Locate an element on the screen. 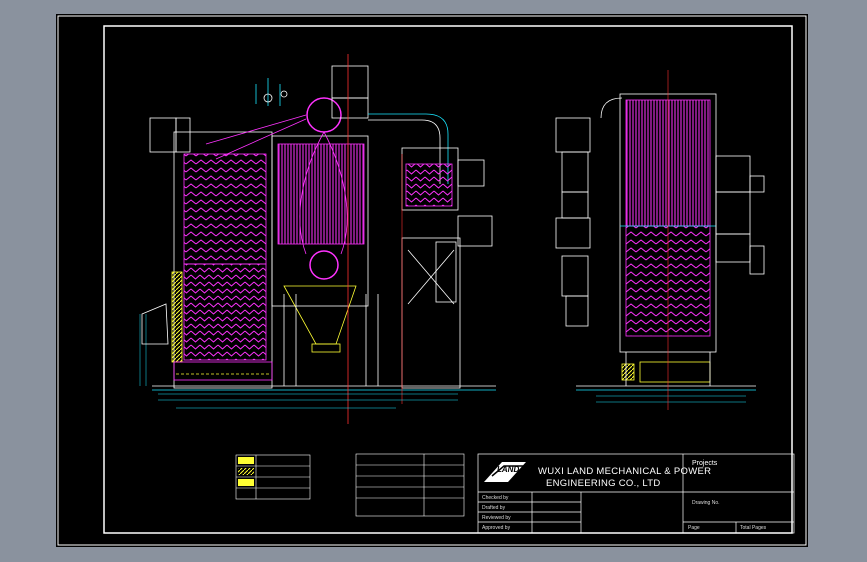 This screenshot has height=562, width=867. side-elevation-view is located at coordinates (660, 240).